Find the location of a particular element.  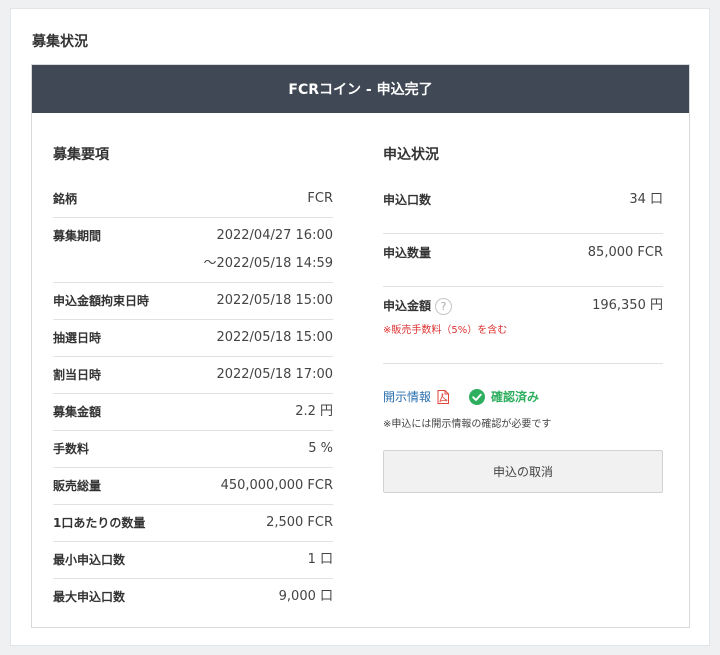

term-label: 募集金額 is located at coordinates (77, 412).